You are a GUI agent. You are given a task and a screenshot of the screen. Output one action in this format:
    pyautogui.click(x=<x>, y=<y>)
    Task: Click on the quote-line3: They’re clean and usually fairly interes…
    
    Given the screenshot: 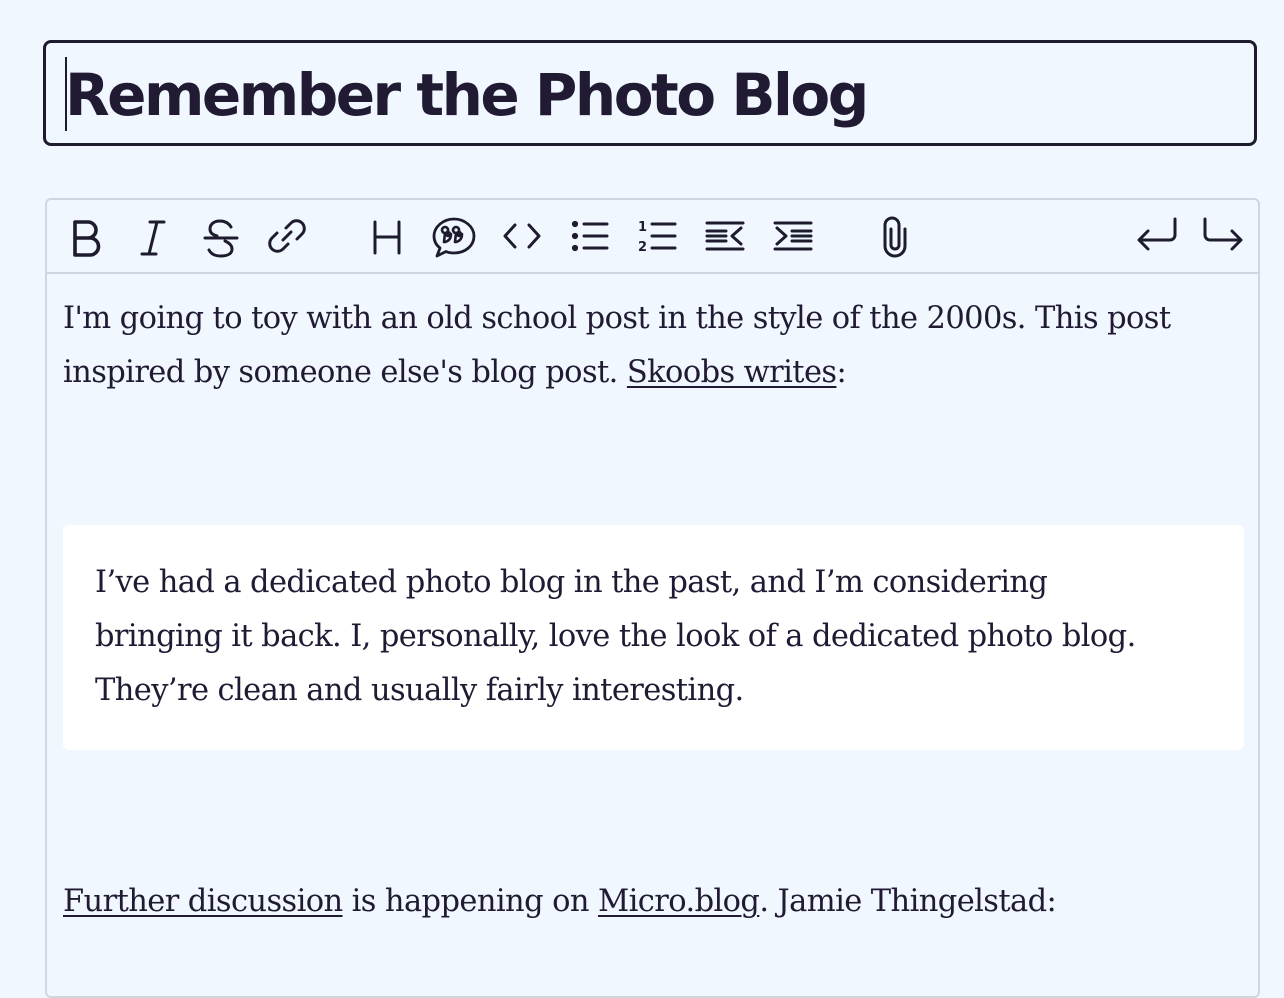 What is the action you would take?
    pyautogui.click(x=419, y=690)
    